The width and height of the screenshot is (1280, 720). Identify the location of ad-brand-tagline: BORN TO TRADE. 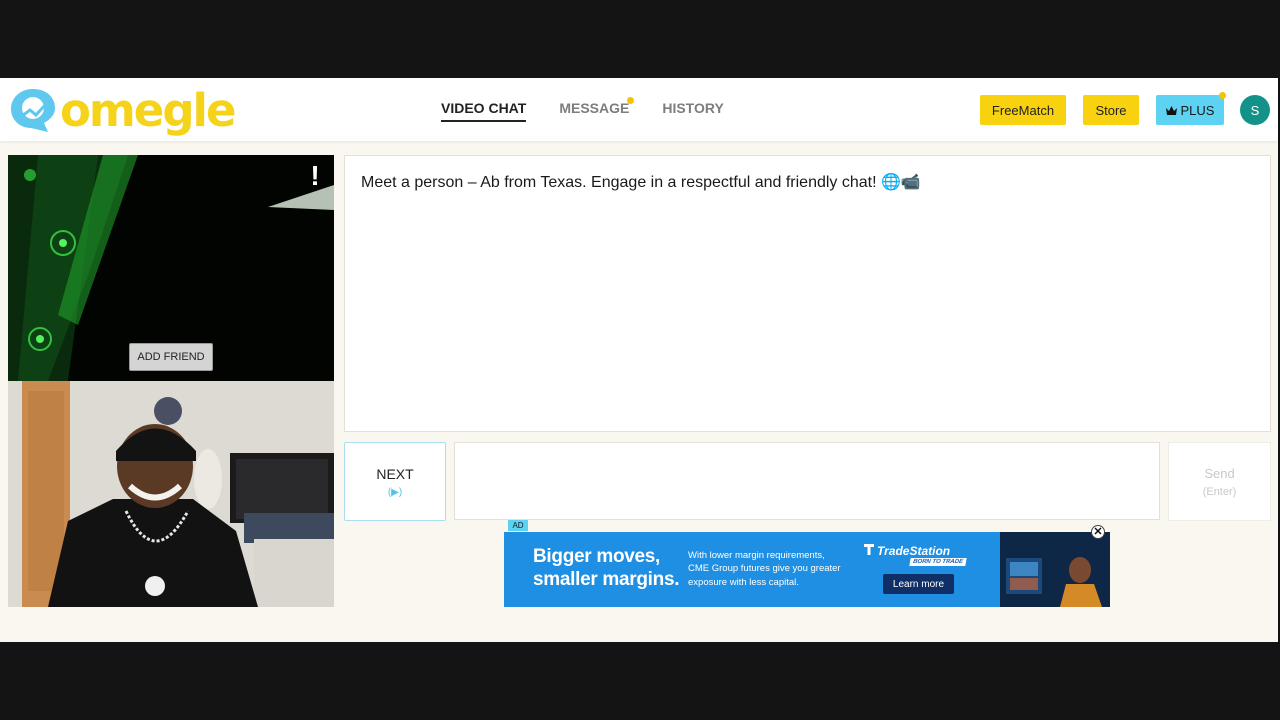
(938, 562).